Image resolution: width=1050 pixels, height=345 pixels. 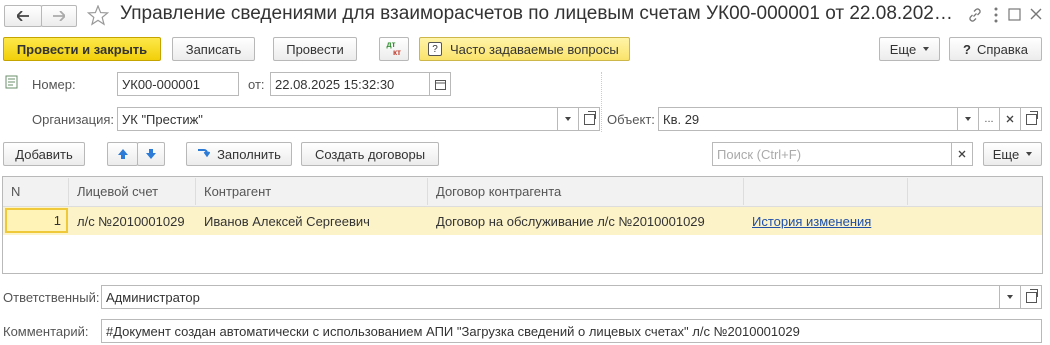 I want to click on row-number: 1, so click(x=57, y=220).